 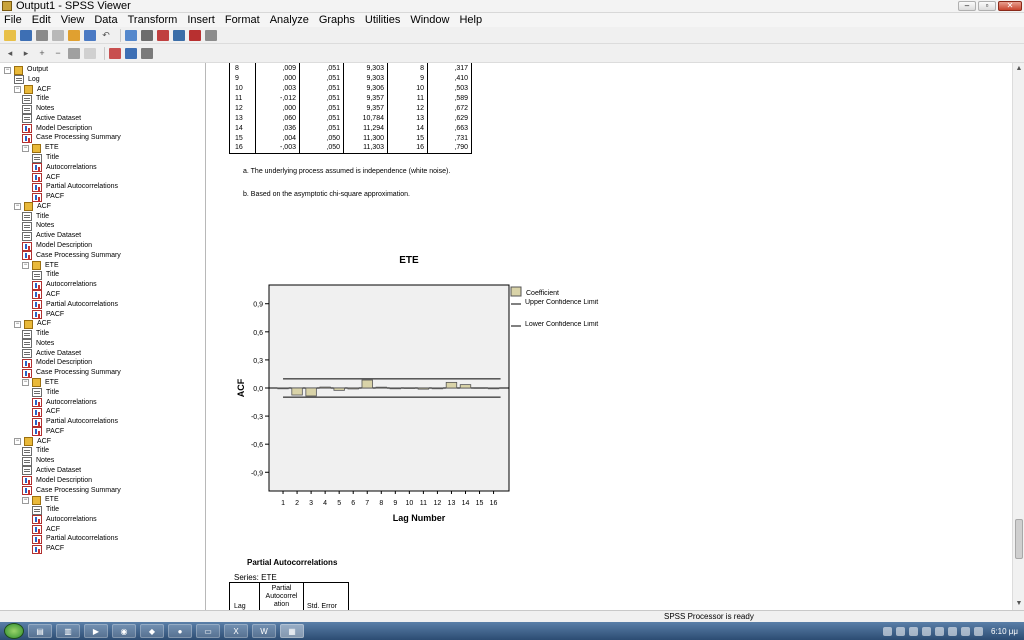 What do you see at coordinates (68, 631) in the screenshot?
I see `taskbar-explorer-2-icon: ▥` at bounding box center [68, 631].